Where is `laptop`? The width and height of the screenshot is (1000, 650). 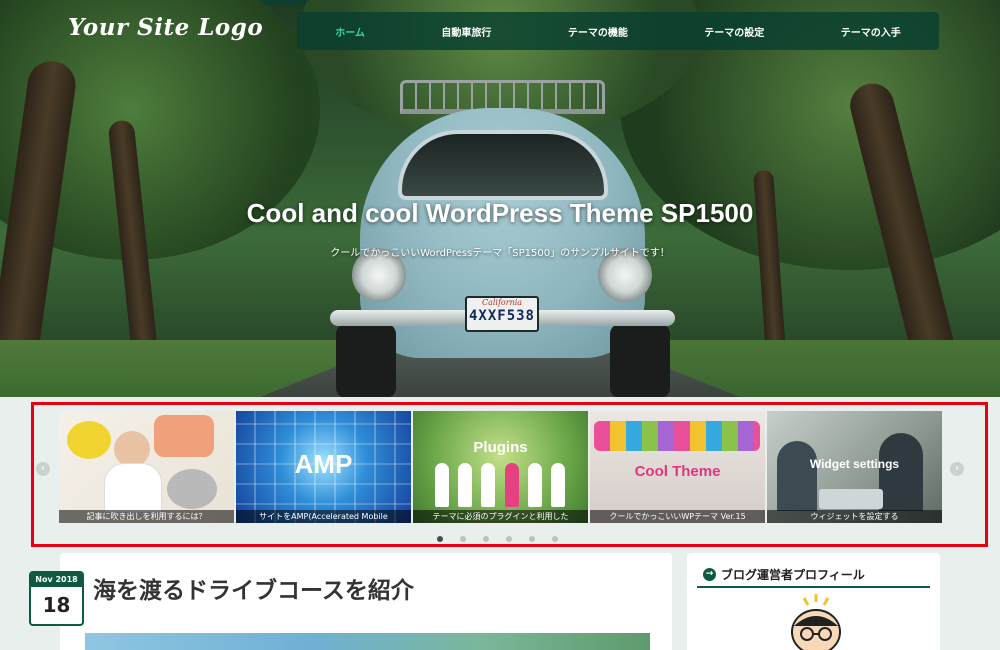 laptop is located at coordinates (851, 499).